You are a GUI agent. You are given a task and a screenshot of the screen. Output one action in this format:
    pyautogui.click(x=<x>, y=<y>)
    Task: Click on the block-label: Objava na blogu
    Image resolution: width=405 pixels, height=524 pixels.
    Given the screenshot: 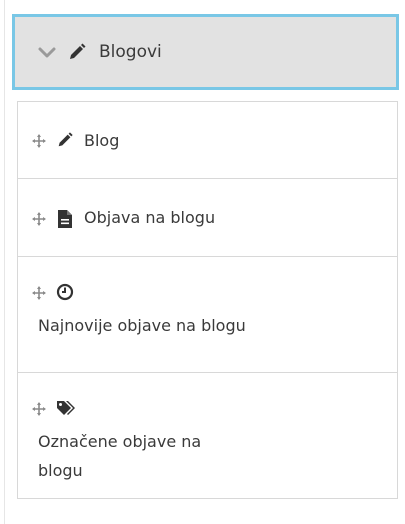 What is the action you would take?
    pyautogui.click(x=150, y=217)
    